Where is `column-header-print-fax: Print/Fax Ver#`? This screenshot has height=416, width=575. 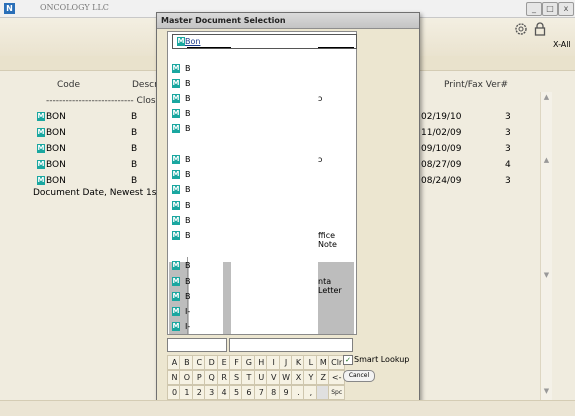 column-header-print-fax: Print/Fax Ver# is located at coordinates (476, 85).